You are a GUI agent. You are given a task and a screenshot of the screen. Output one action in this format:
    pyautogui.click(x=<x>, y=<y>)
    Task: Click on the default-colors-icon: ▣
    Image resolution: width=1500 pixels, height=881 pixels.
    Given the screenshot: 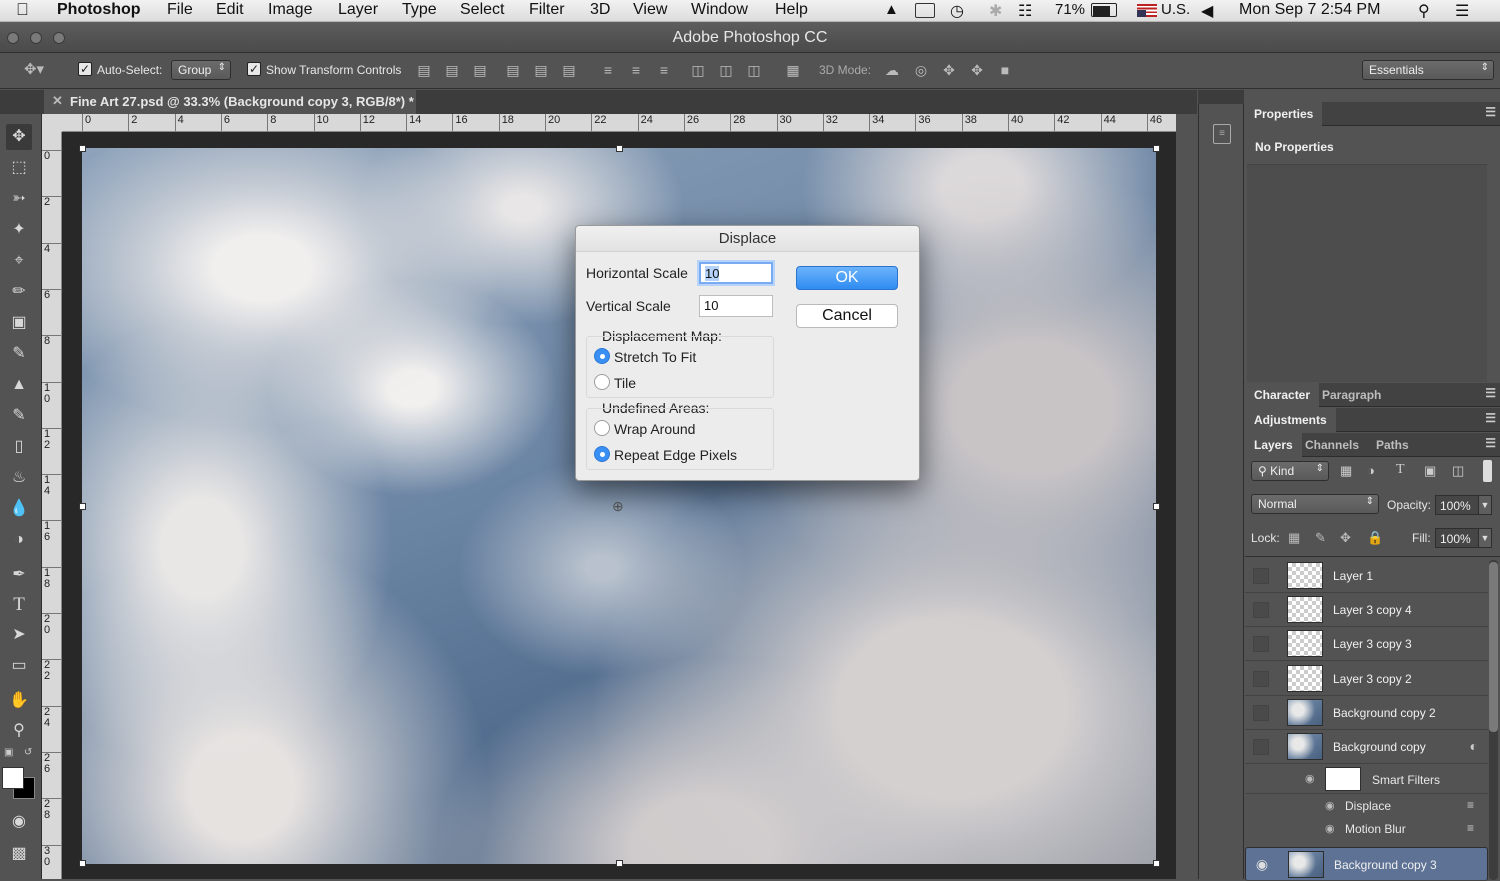 What is the action you would take?
    pyautogui.click(x=8, y=752)
    